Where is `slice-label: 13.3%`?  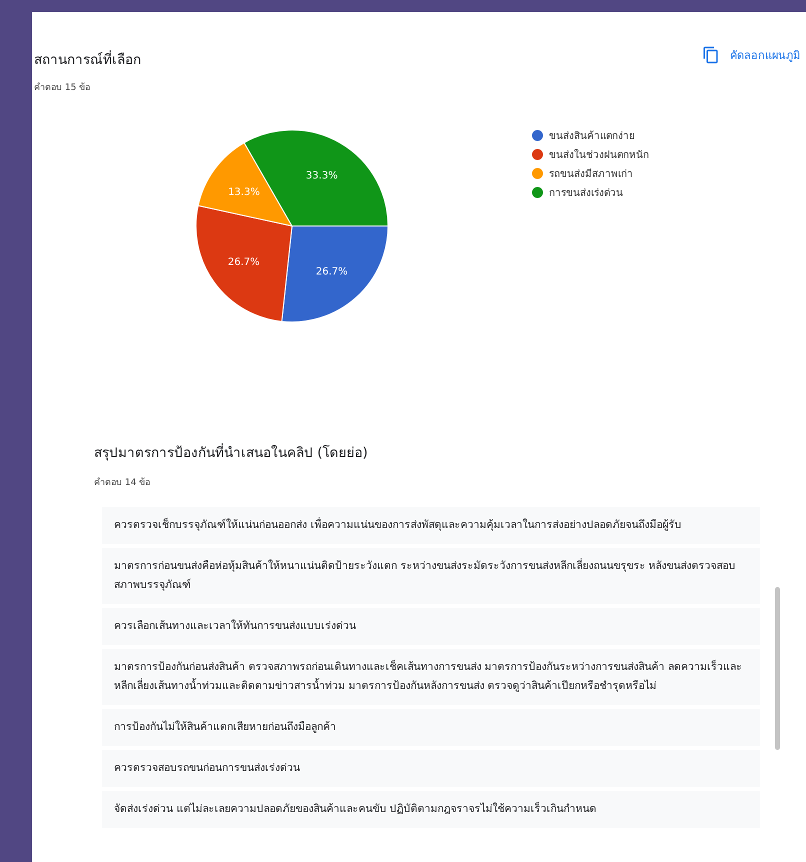 slice-label: 13.3% is located at coordinates (244, 192).